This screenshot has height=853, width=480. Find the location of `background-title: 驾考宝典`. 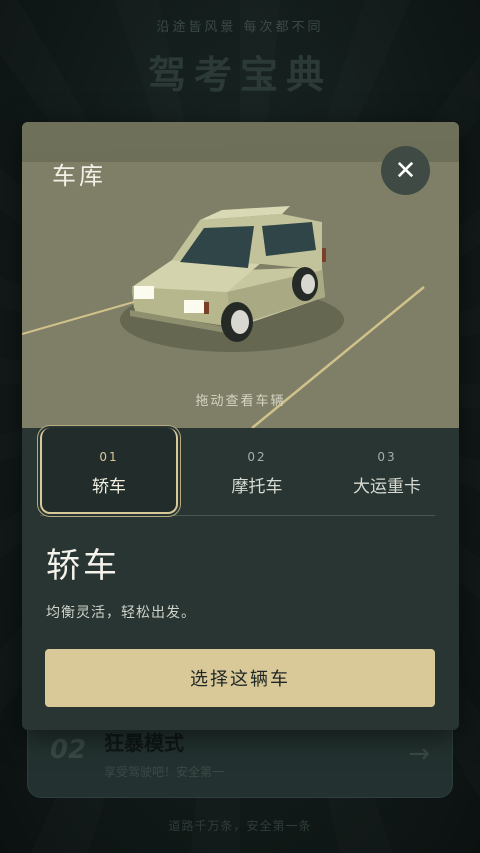

background-title: 驾考宝典 is located at coordinates (239, 75).